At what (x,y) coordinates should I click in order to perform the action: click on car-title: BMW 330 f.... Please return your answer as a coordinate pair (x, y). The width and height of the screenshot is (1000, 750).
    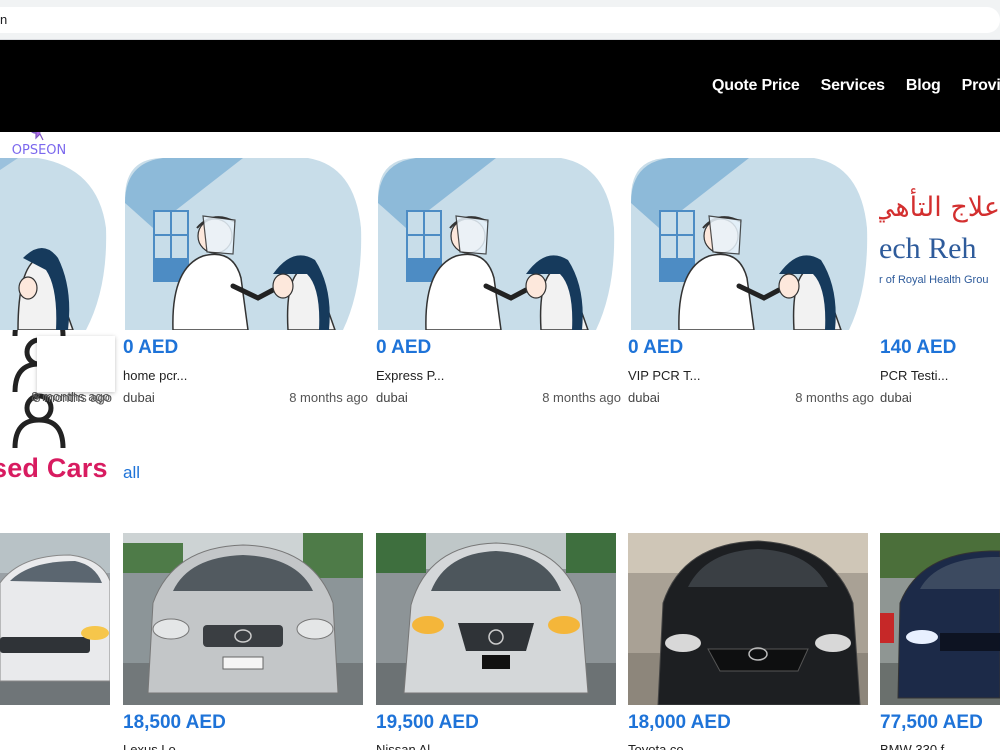
    Looking at the image, I should click on (917, 746).